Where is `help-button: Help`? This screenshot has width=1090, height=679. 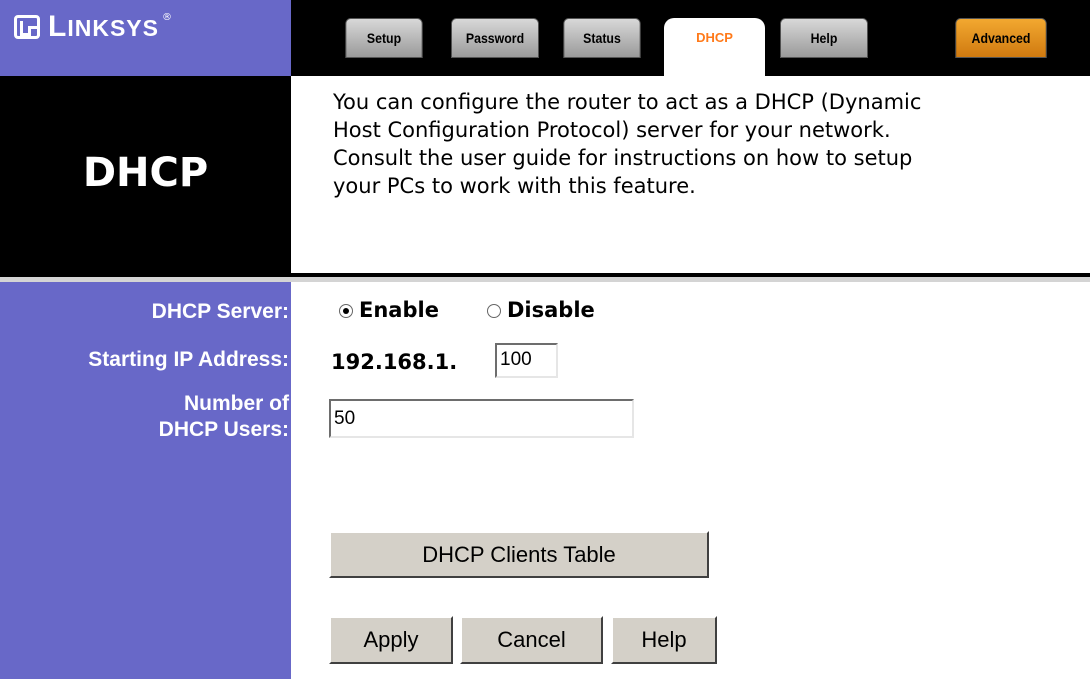 help-button: Help is located at coordinates (664, 640).